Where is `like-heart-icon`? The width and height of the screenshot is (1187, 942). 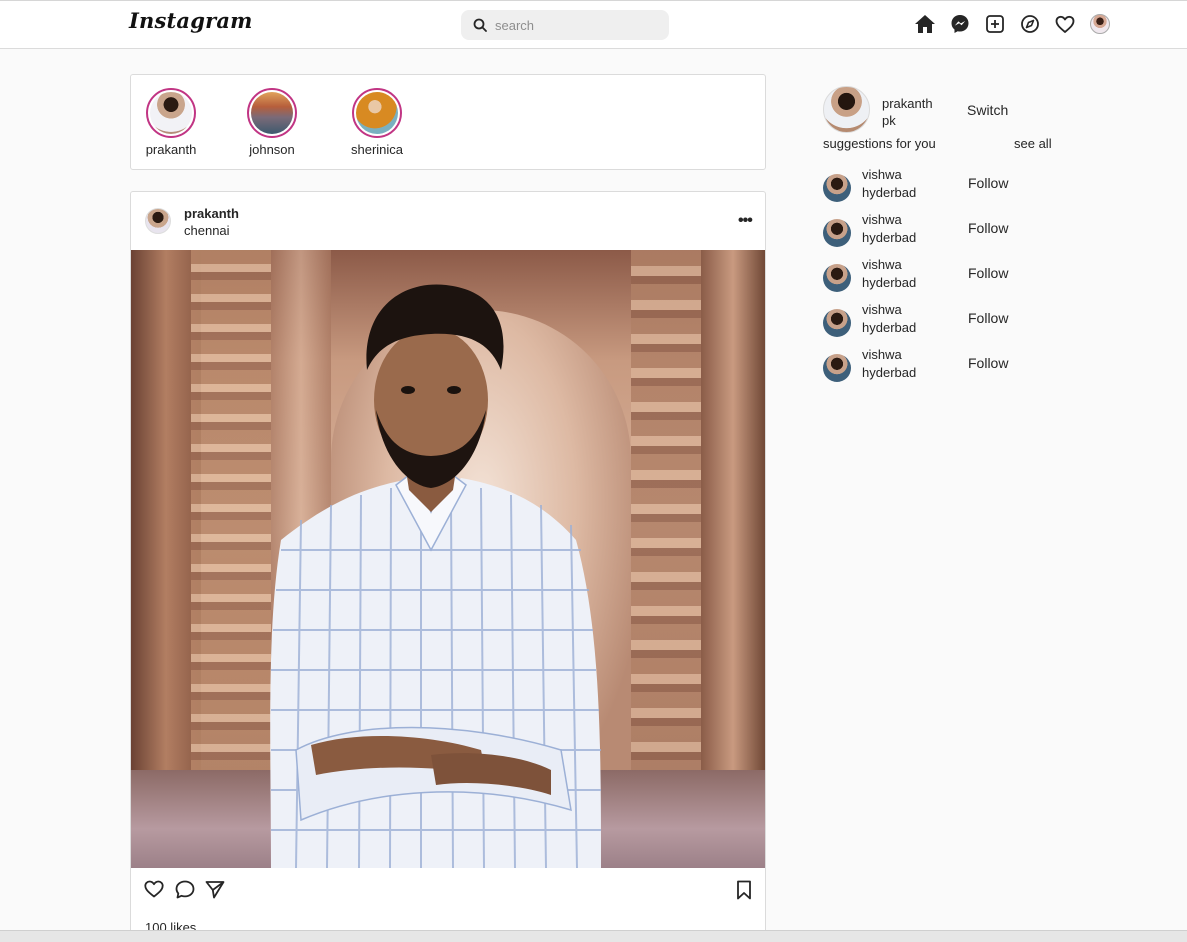
like-heart-icon is located at coordinates (154, 891).